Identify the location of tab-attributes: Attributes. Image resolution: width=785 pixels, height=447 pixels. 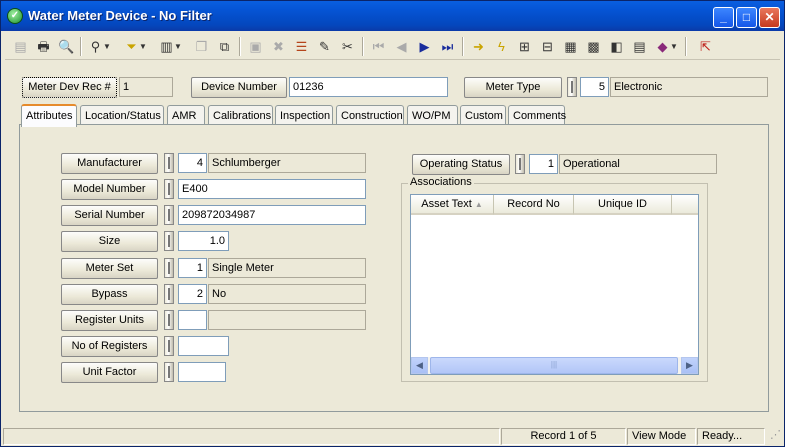
(49, 115).